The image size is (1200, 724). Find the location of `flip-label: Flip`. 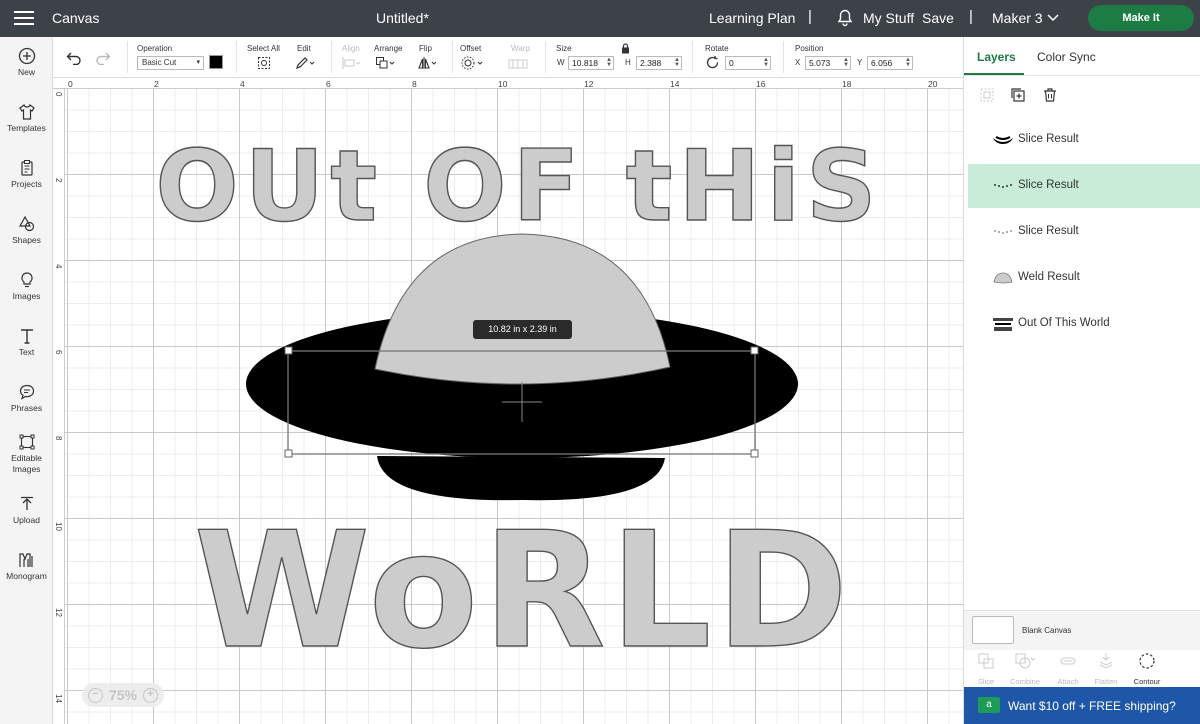

flip-label: Flip is located at coordinates (425, 48).